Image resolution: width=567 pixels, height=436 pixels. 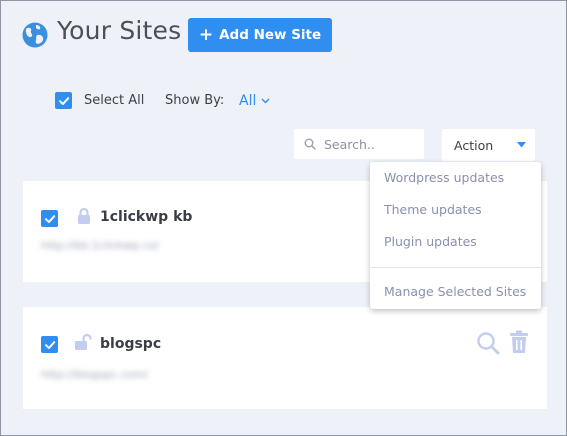 I want to click on menu-item-plugin-updates: Plugin updates, so click(x=430, y=241).